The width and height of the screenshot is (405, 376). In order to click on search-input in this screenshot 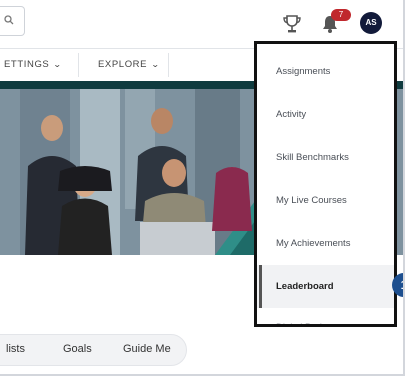, I will do `click(12, 21)`.